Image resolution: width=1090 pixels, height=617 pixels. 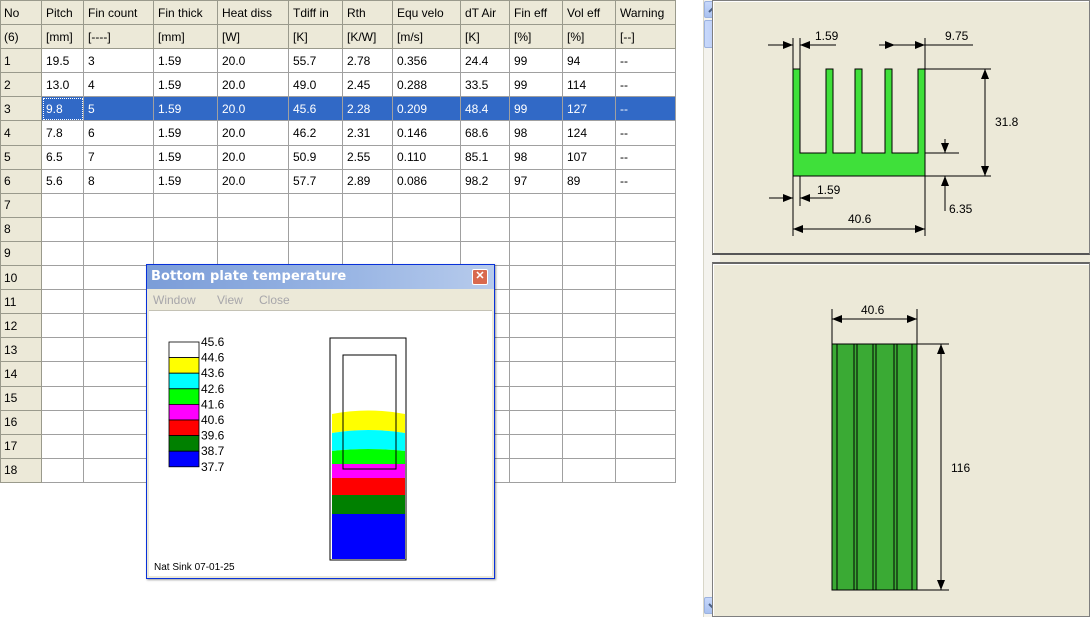 What do you see at coordinates (21, 302) in the screenshot?
I see `row-number-cell: 11` at bounding box center [21, 302].